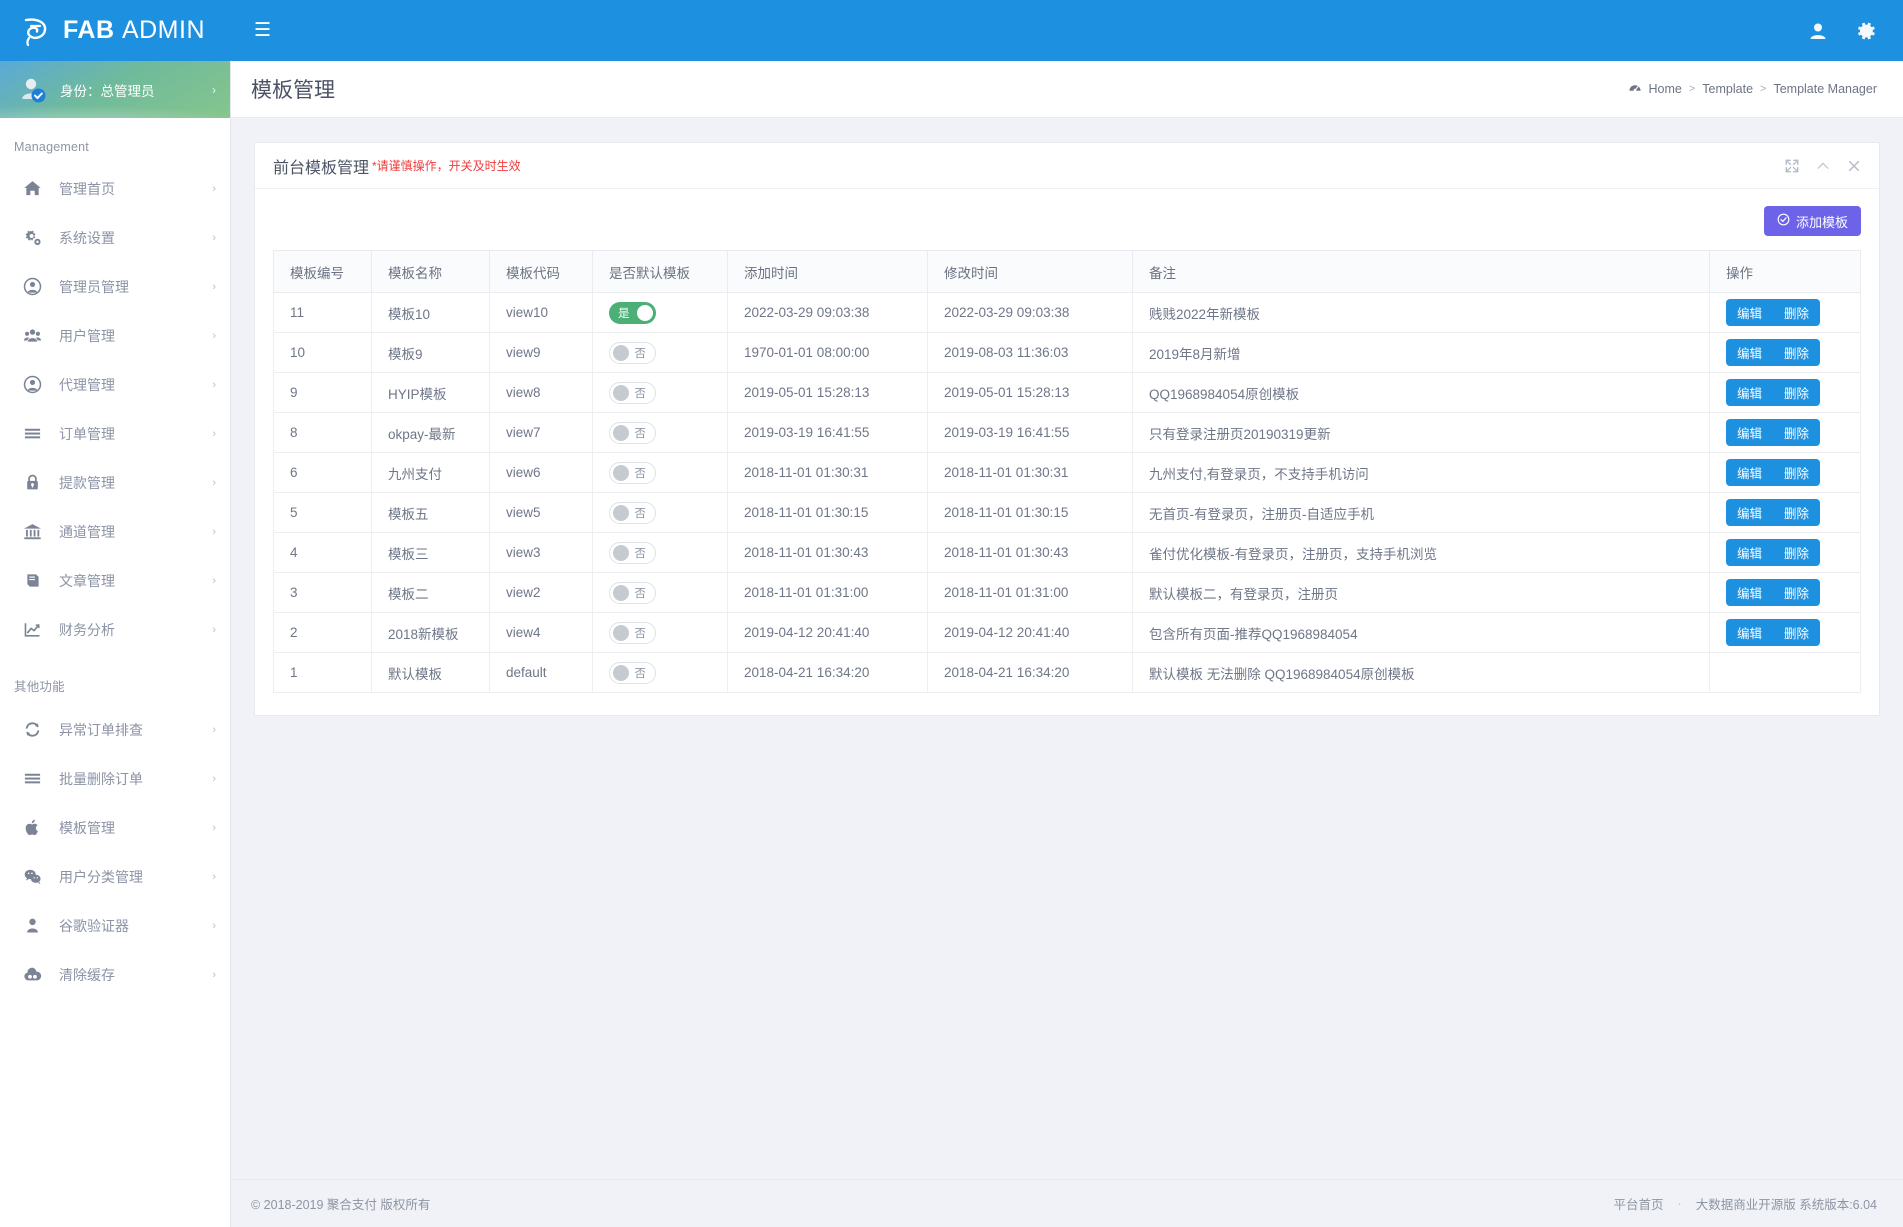 The width and height of the screenshot is (1903, 1227). What do you see at coordinates (115, 237) in the screenshot?
I see `sidebar-item-system-settings: 系统设置 ›` at bounding box center [115, 237].